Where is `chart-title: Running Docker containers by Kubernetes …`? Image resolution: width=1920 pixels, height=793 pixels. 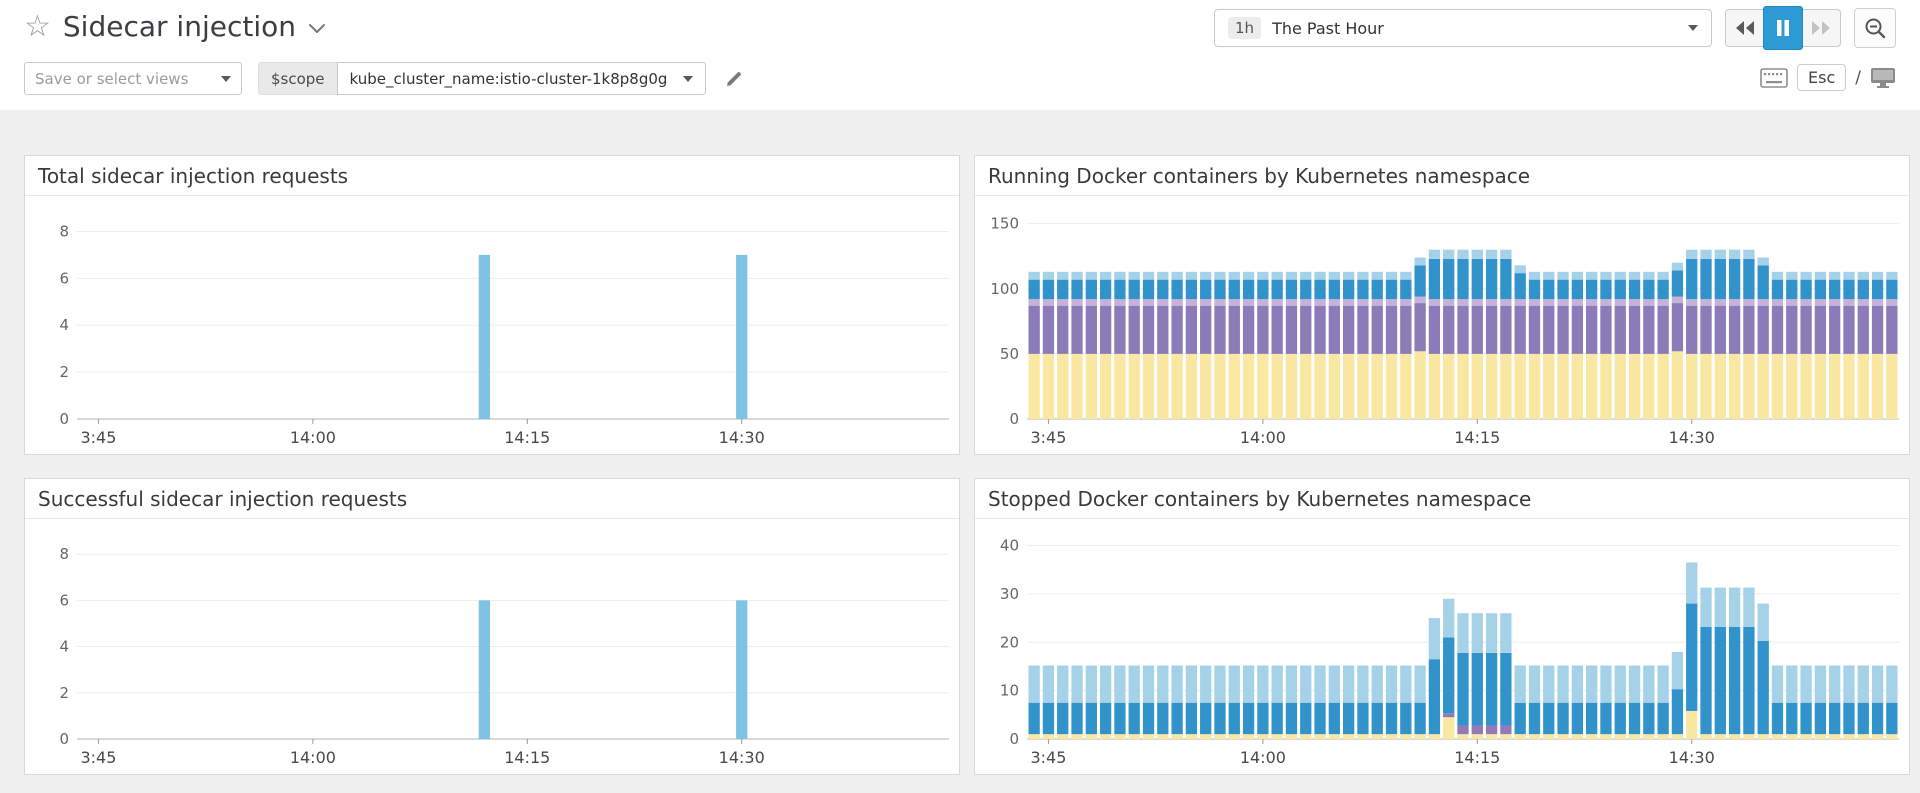
chart-title: Running Docker containers by Kubernetes … is located at coordinates (1442, 176).